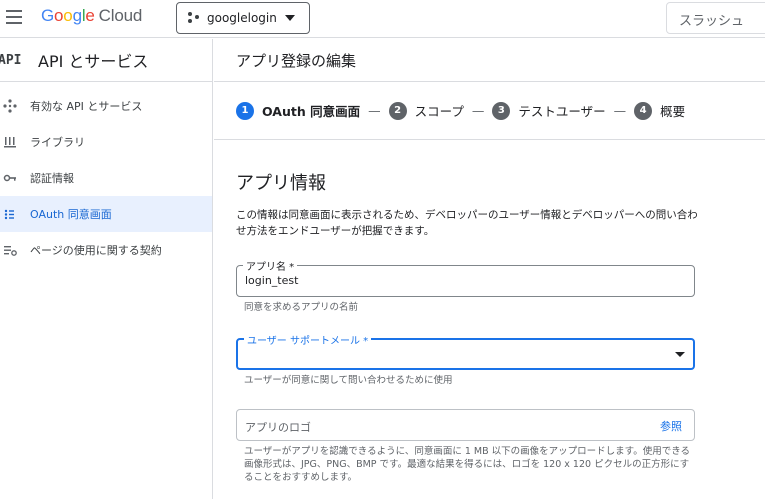 The height and width of the screenshot is (499, 765). I want to click on sidebar-item-label: 認証情報, so click(52, 178).